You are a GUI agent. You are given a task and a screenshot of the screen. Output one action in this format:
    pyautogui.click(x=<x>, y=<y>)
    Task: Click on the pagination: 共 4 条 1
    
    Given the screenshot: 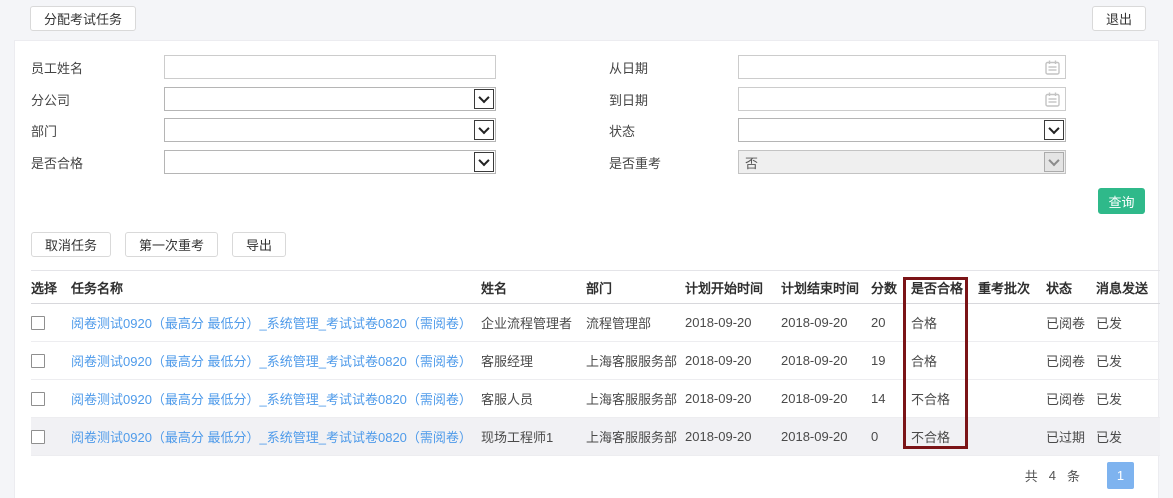 What is the action you would take?
    pyautogui.click(x=1079, y=475)
    